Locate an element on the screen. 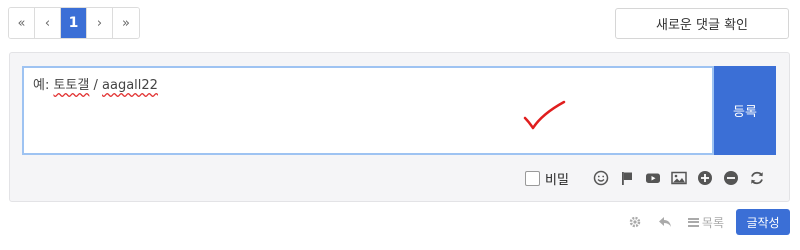 This screenshot has width=800, height=250. submit-comment-button: 등록 is located at coordinates (745, 110).